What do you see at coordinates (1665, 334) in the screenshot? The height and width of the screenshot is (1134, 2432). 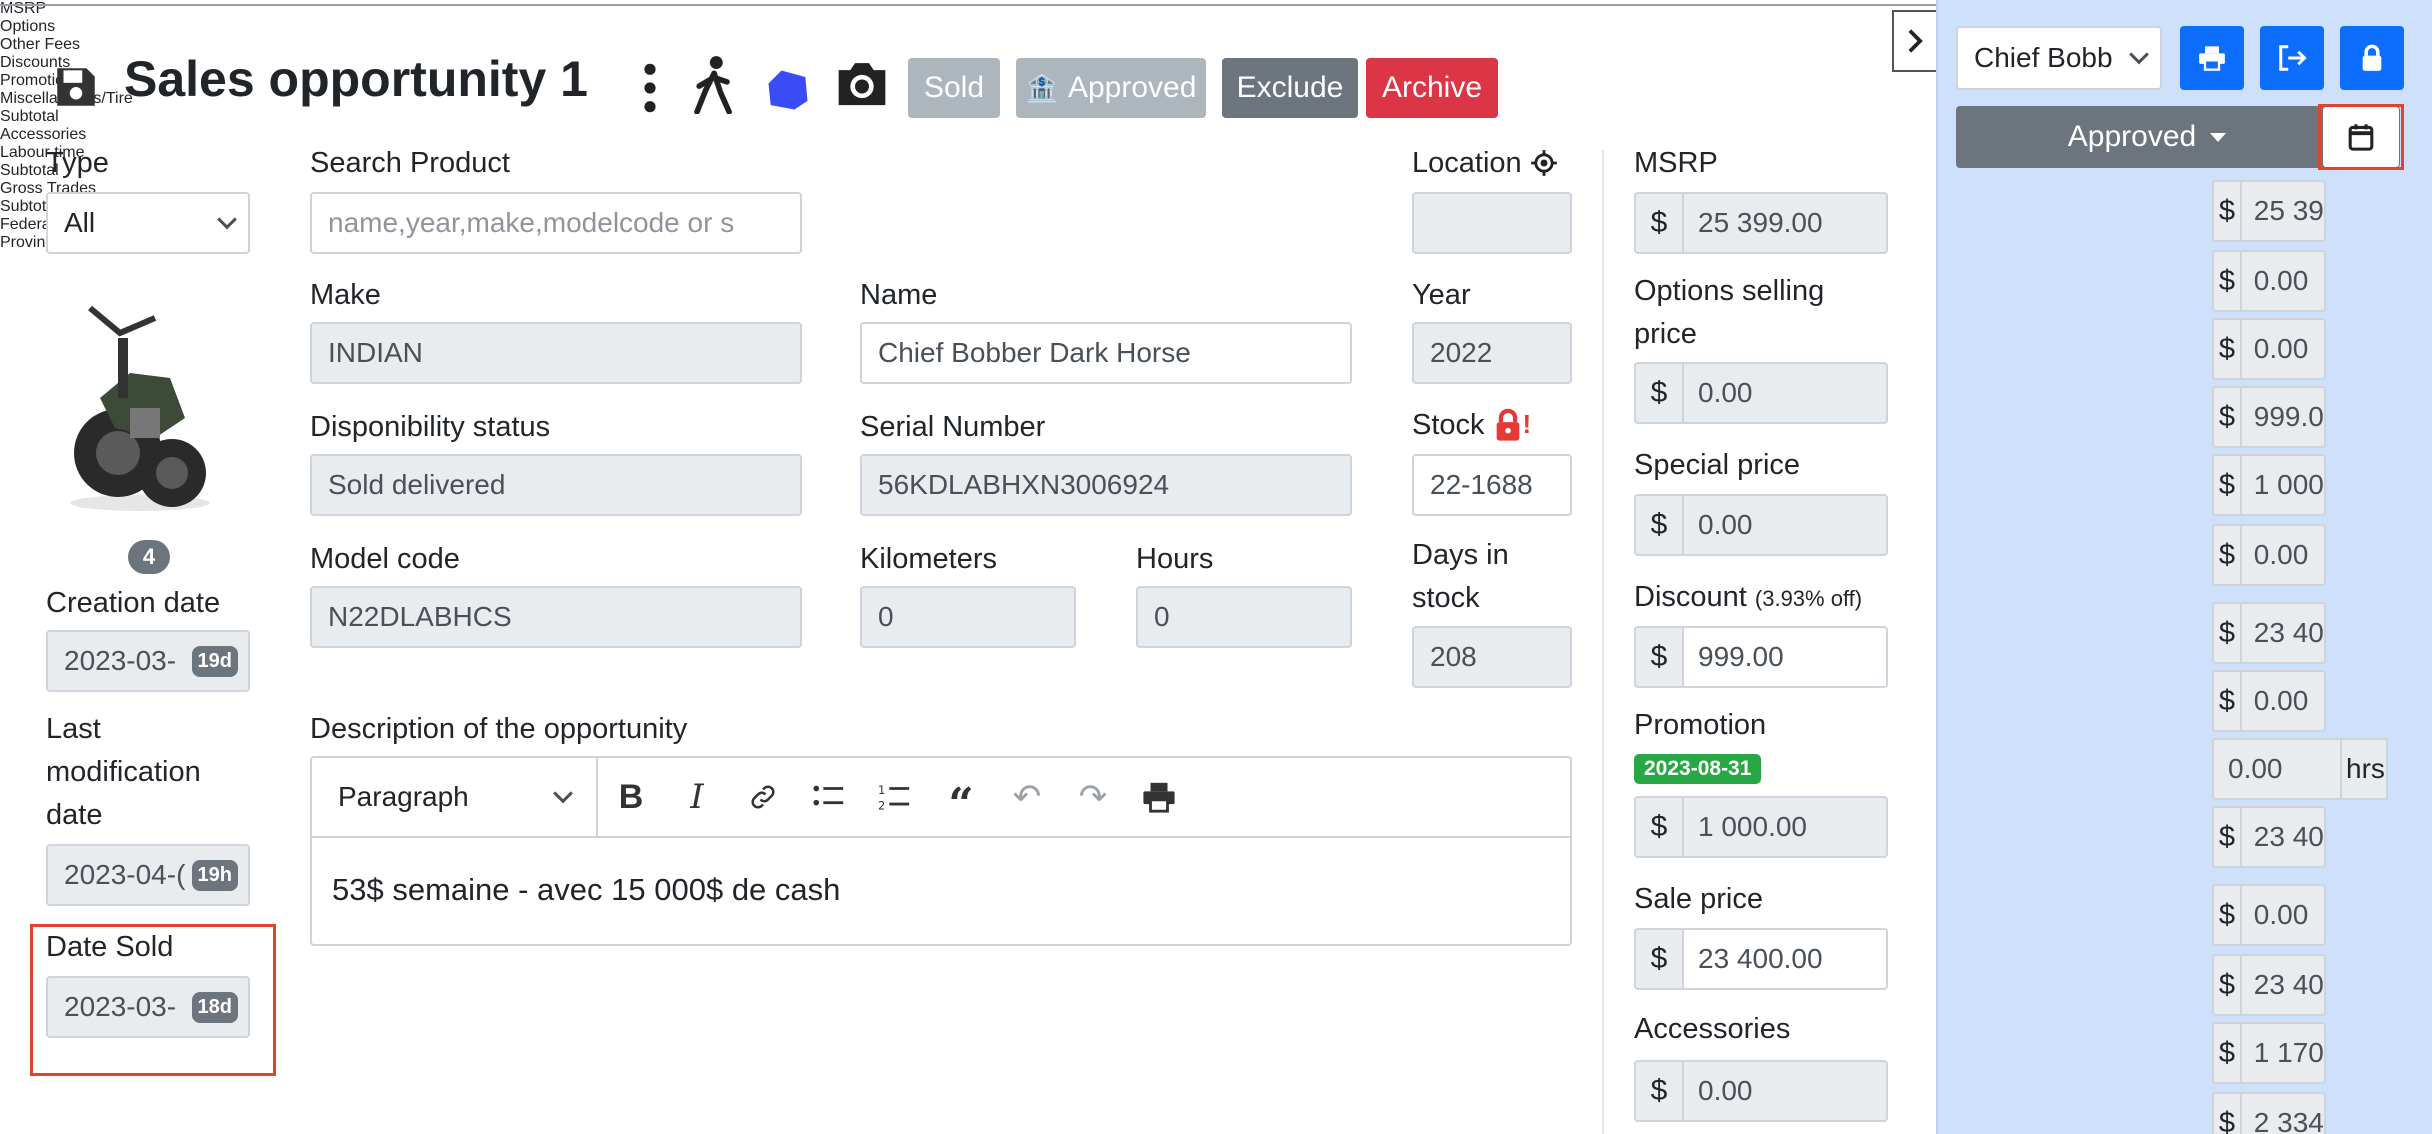 I see `options-selling-label-2: price` at bounding box center [1665, 334].